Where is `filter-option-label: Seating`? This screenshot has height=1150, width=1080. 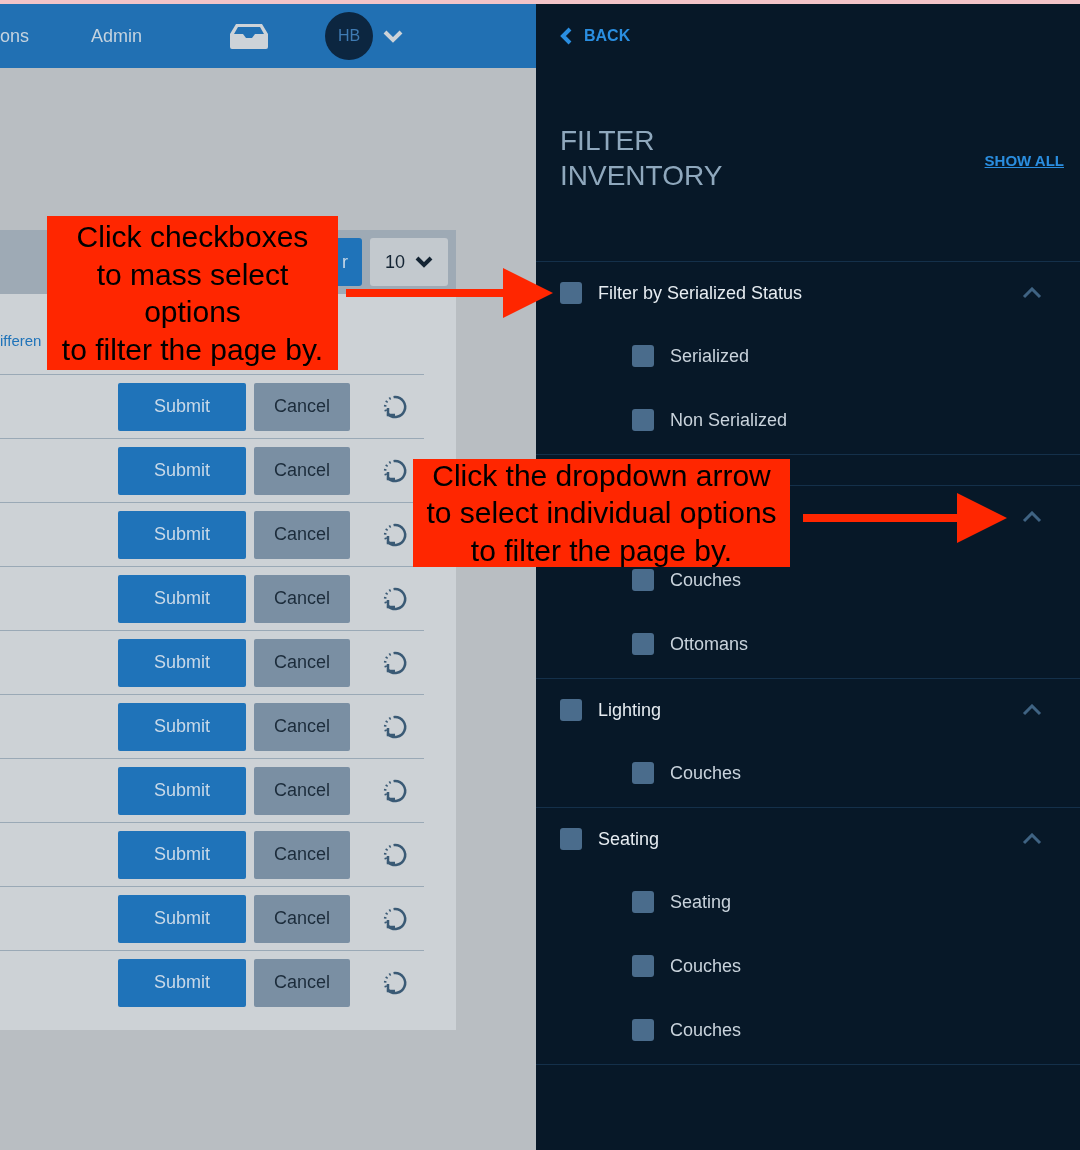 filter-option-label: Seating is located at coordinates (701, 902).